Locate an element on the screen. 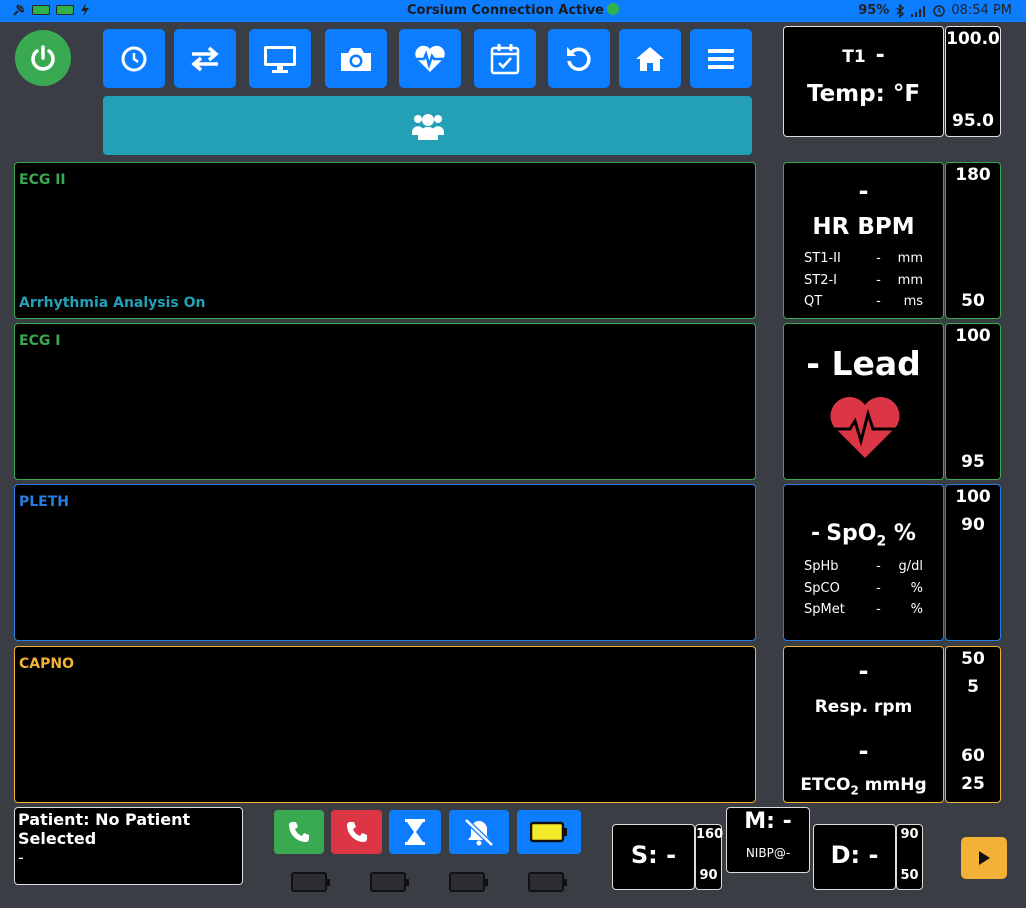  qt-value: - is located at coordinates (878, 301).